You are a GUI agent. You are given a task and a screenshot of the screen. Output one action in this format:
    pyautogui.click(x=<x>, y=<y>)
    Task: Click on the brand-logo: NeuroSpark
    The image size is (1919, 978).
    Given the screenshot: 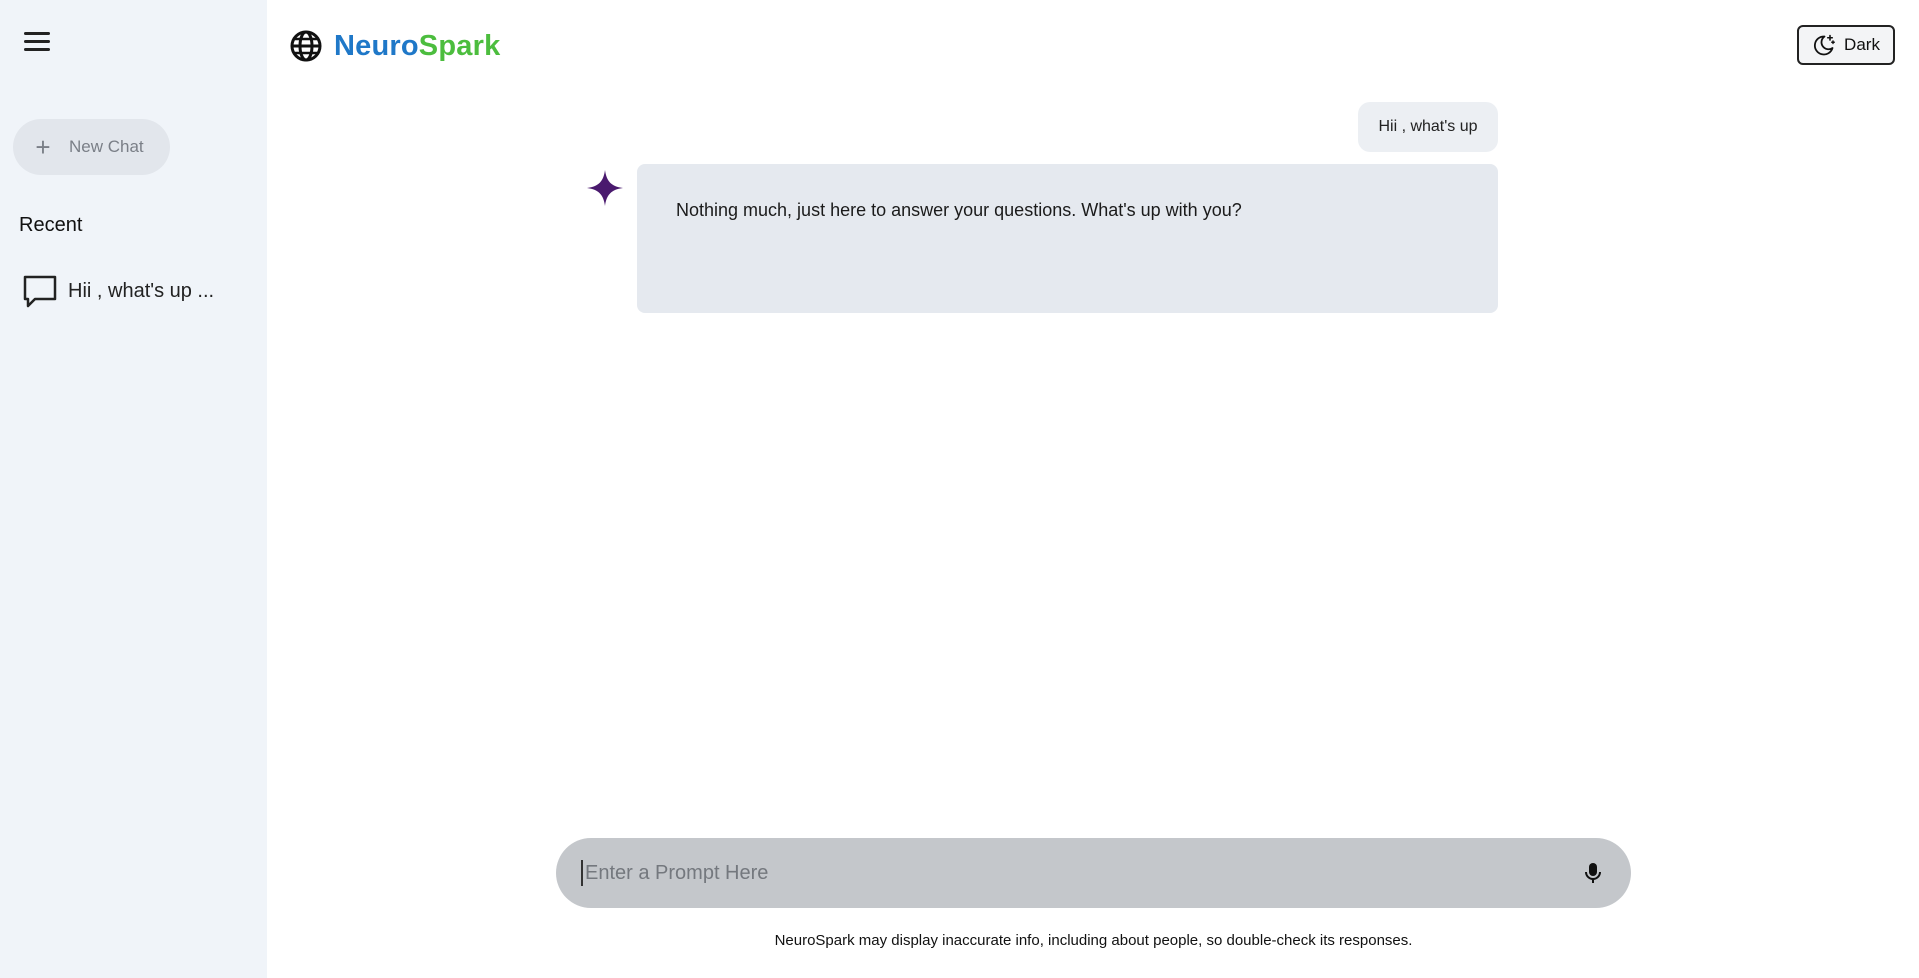 What is the action you would take?
    pyautogui.click(x=395, y=46)
    